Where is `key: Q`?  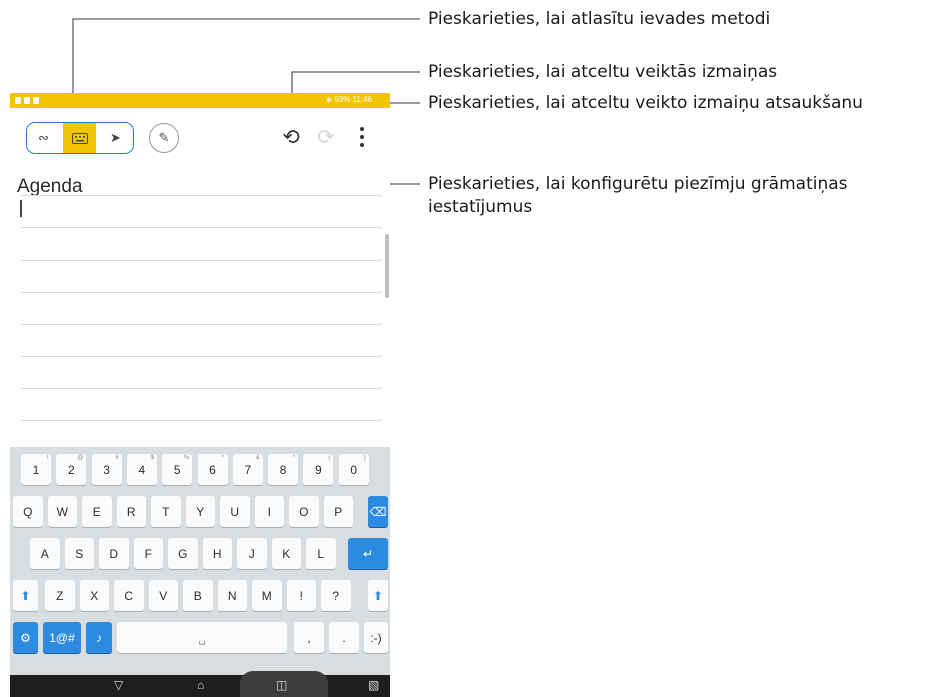 key: Q is located at coordinates (28, 511).